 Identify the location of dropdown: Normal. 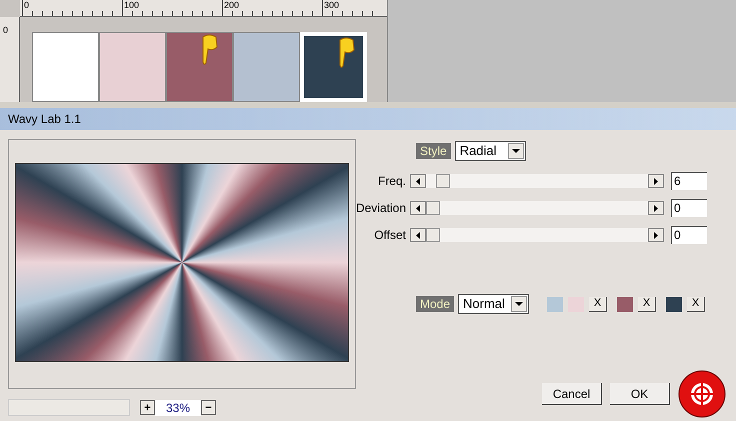
(494, 304).